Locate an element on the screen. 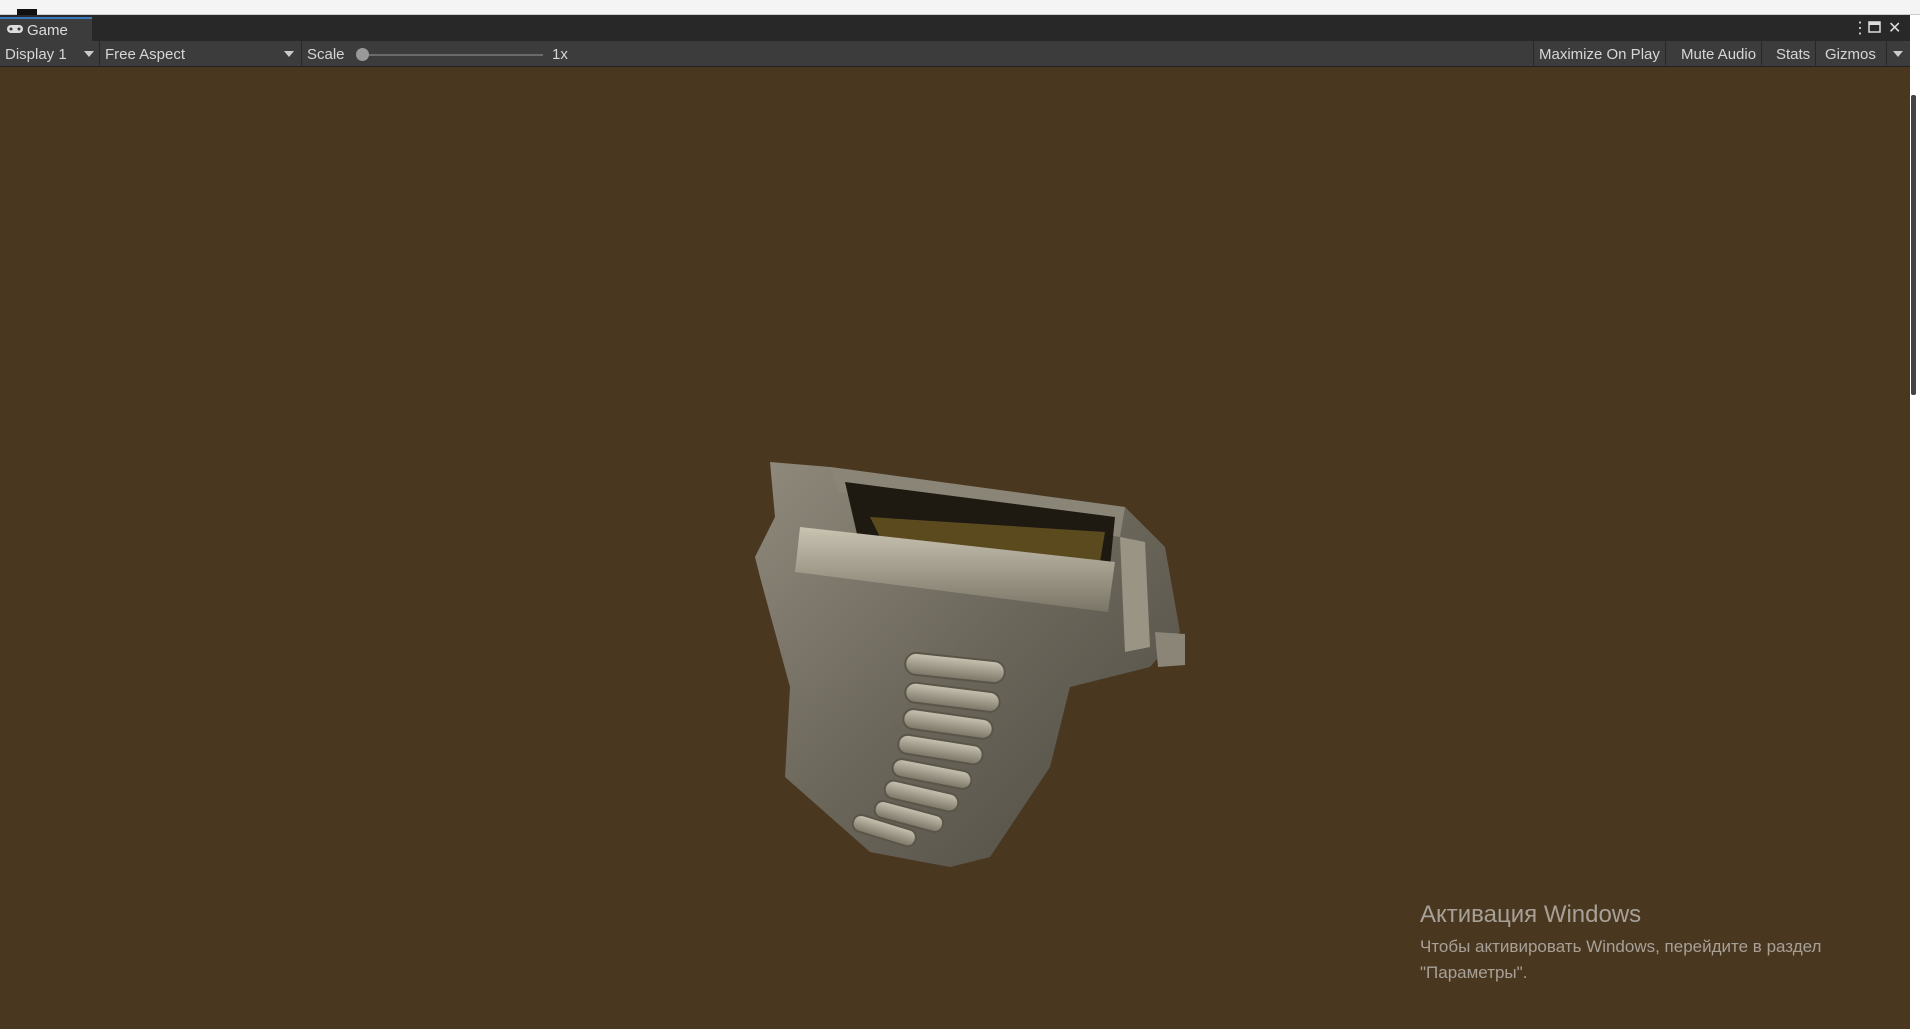 The image size is (1920, 1029). scale-label: Scale is located at coordinates (326, 54).